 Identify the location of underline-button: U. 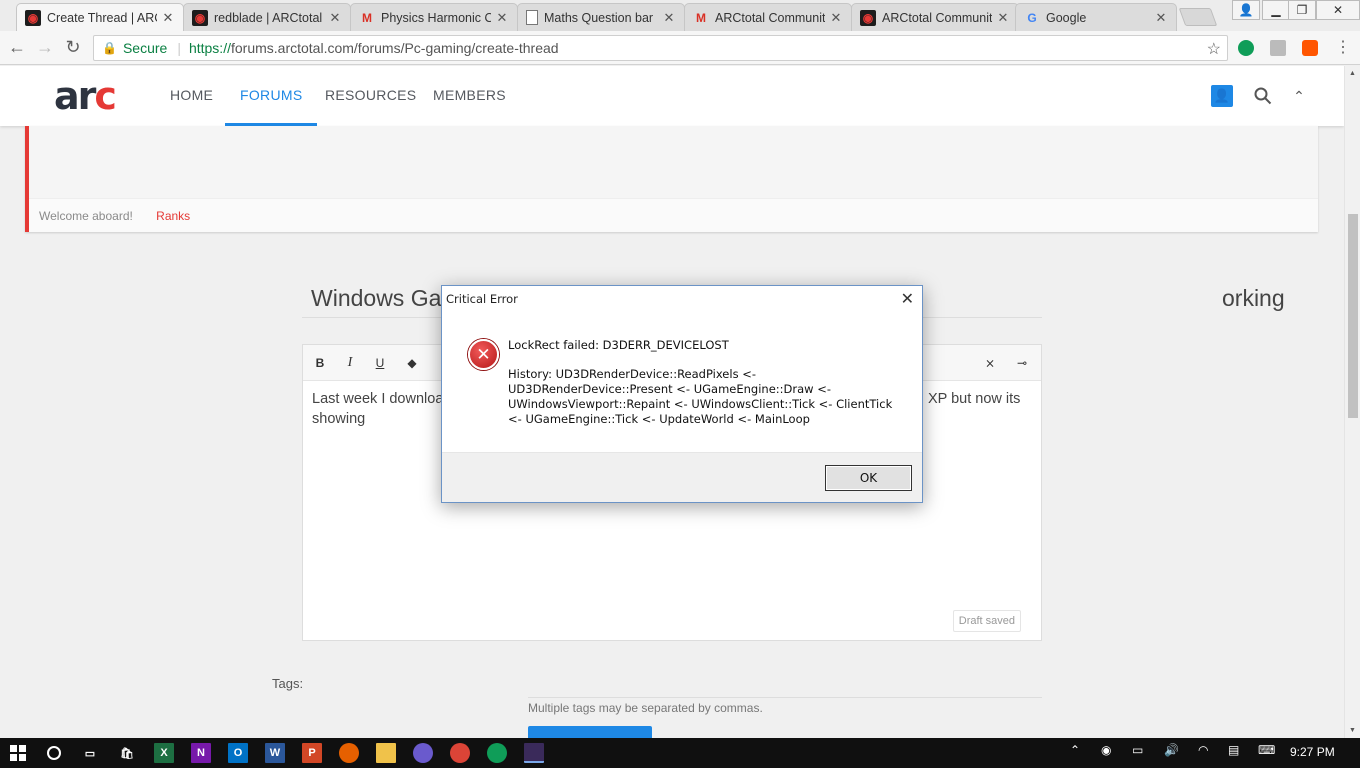
(380, 363).